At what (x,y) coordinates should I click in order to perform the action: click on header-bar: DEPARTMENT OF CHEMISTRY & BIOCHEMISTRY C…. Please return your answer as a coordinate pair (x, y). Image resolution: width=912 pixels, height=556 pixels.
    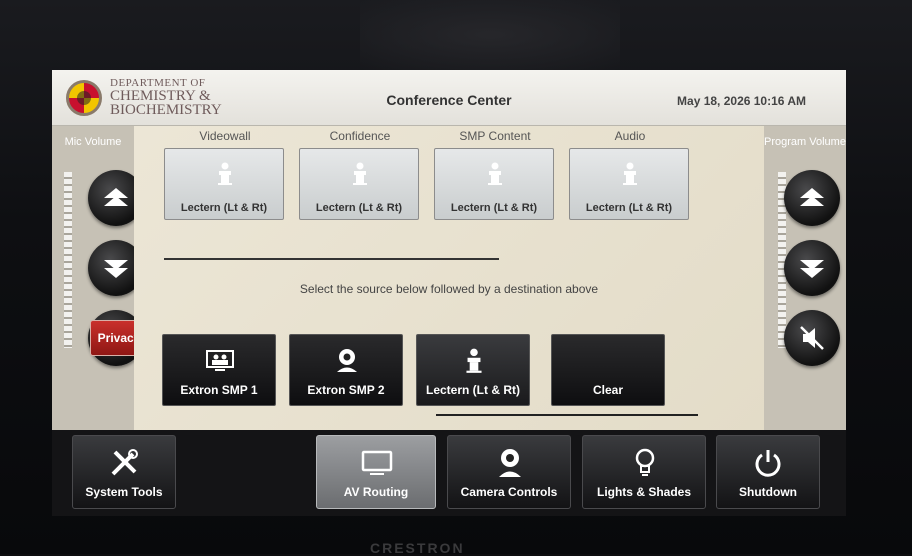
    Looking at the image, I should click on (449, 98).